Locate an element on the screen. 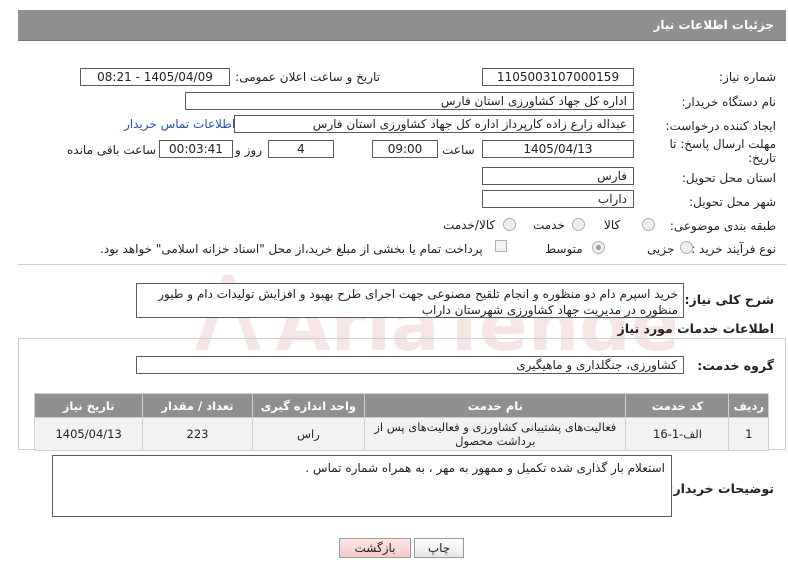 Image resolution: width=788 pixels, height=574 pixels. process-radio-minor is located at coordinates (686, 247).